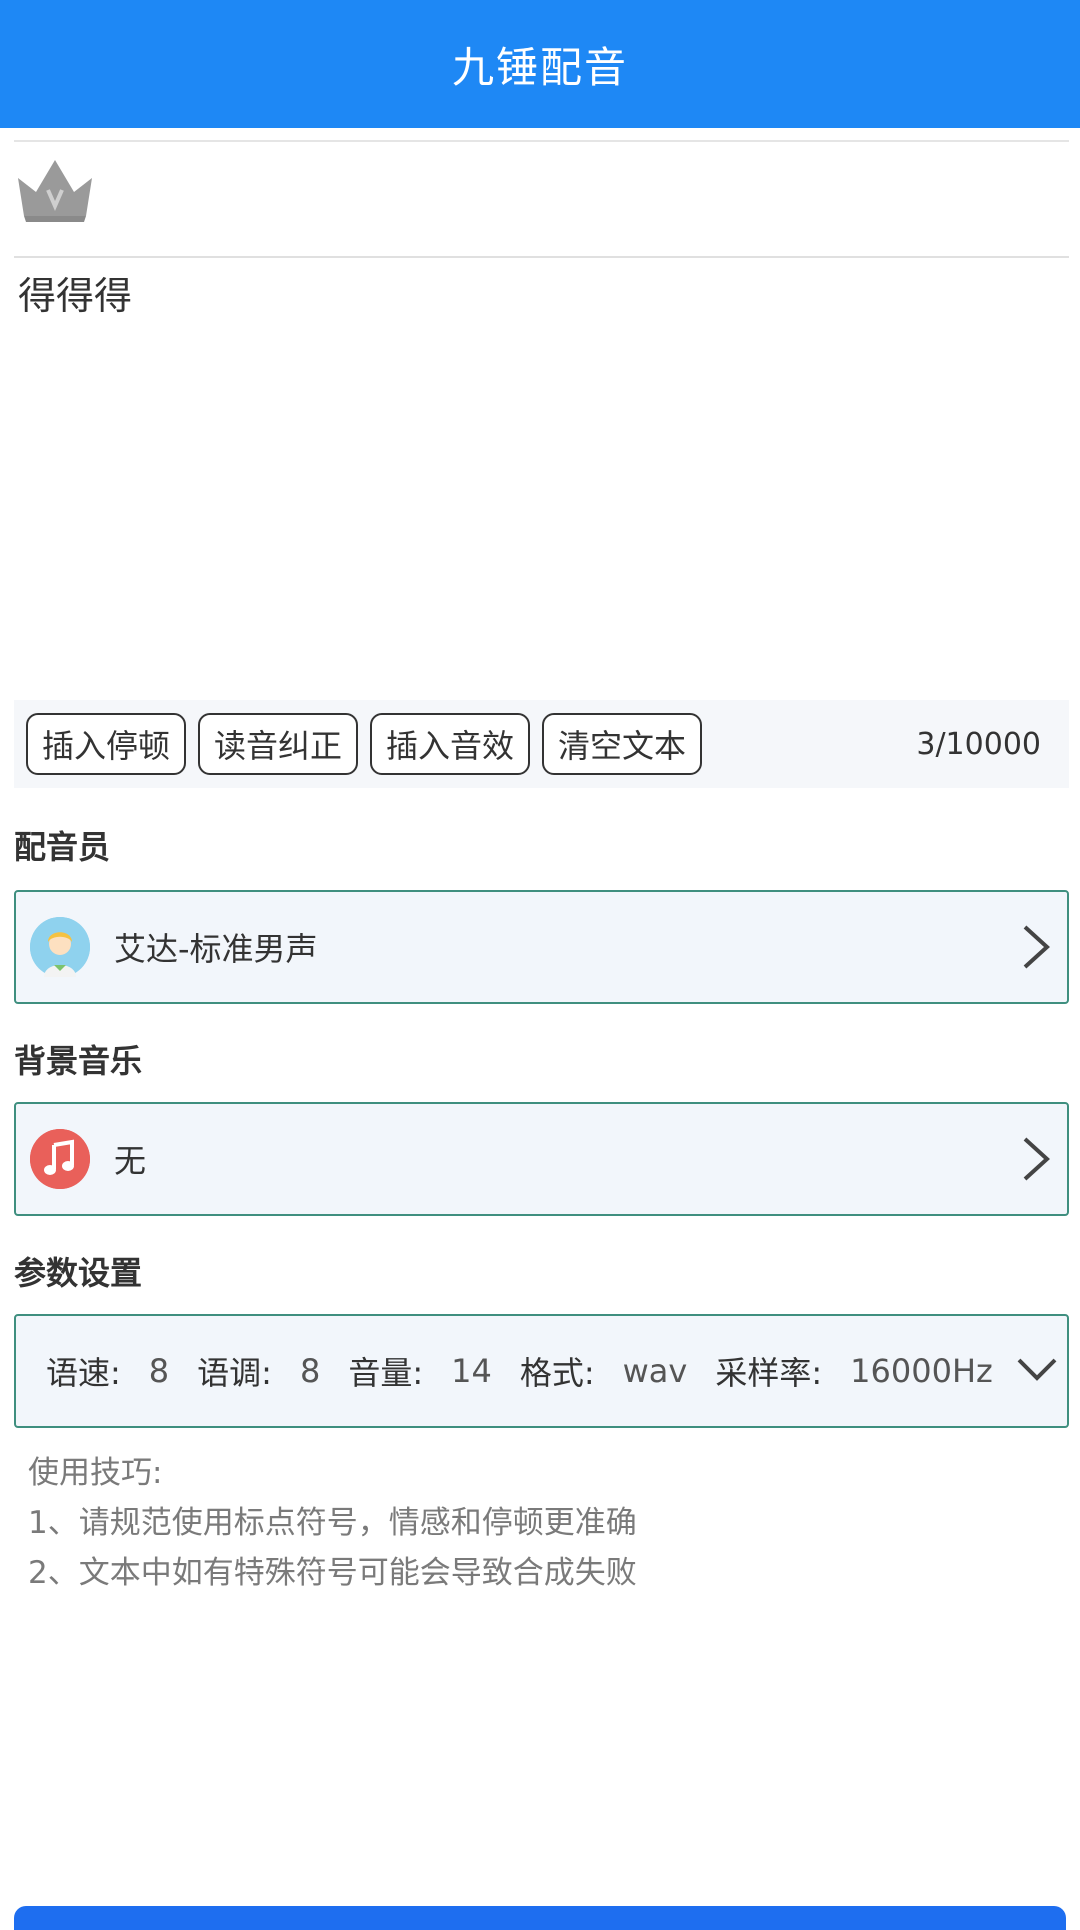  I want to click on app-header: 九锤配音, so click(540, 64).